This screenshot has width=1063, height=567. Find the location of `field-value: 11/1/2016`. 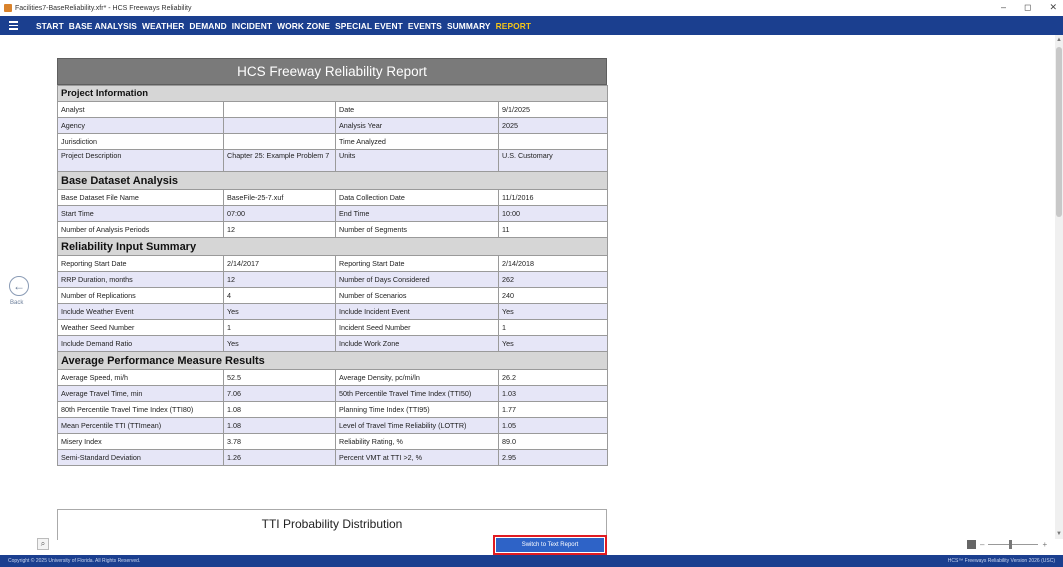

field-value: 11/1/2016 is located at coordinates (553, 197).